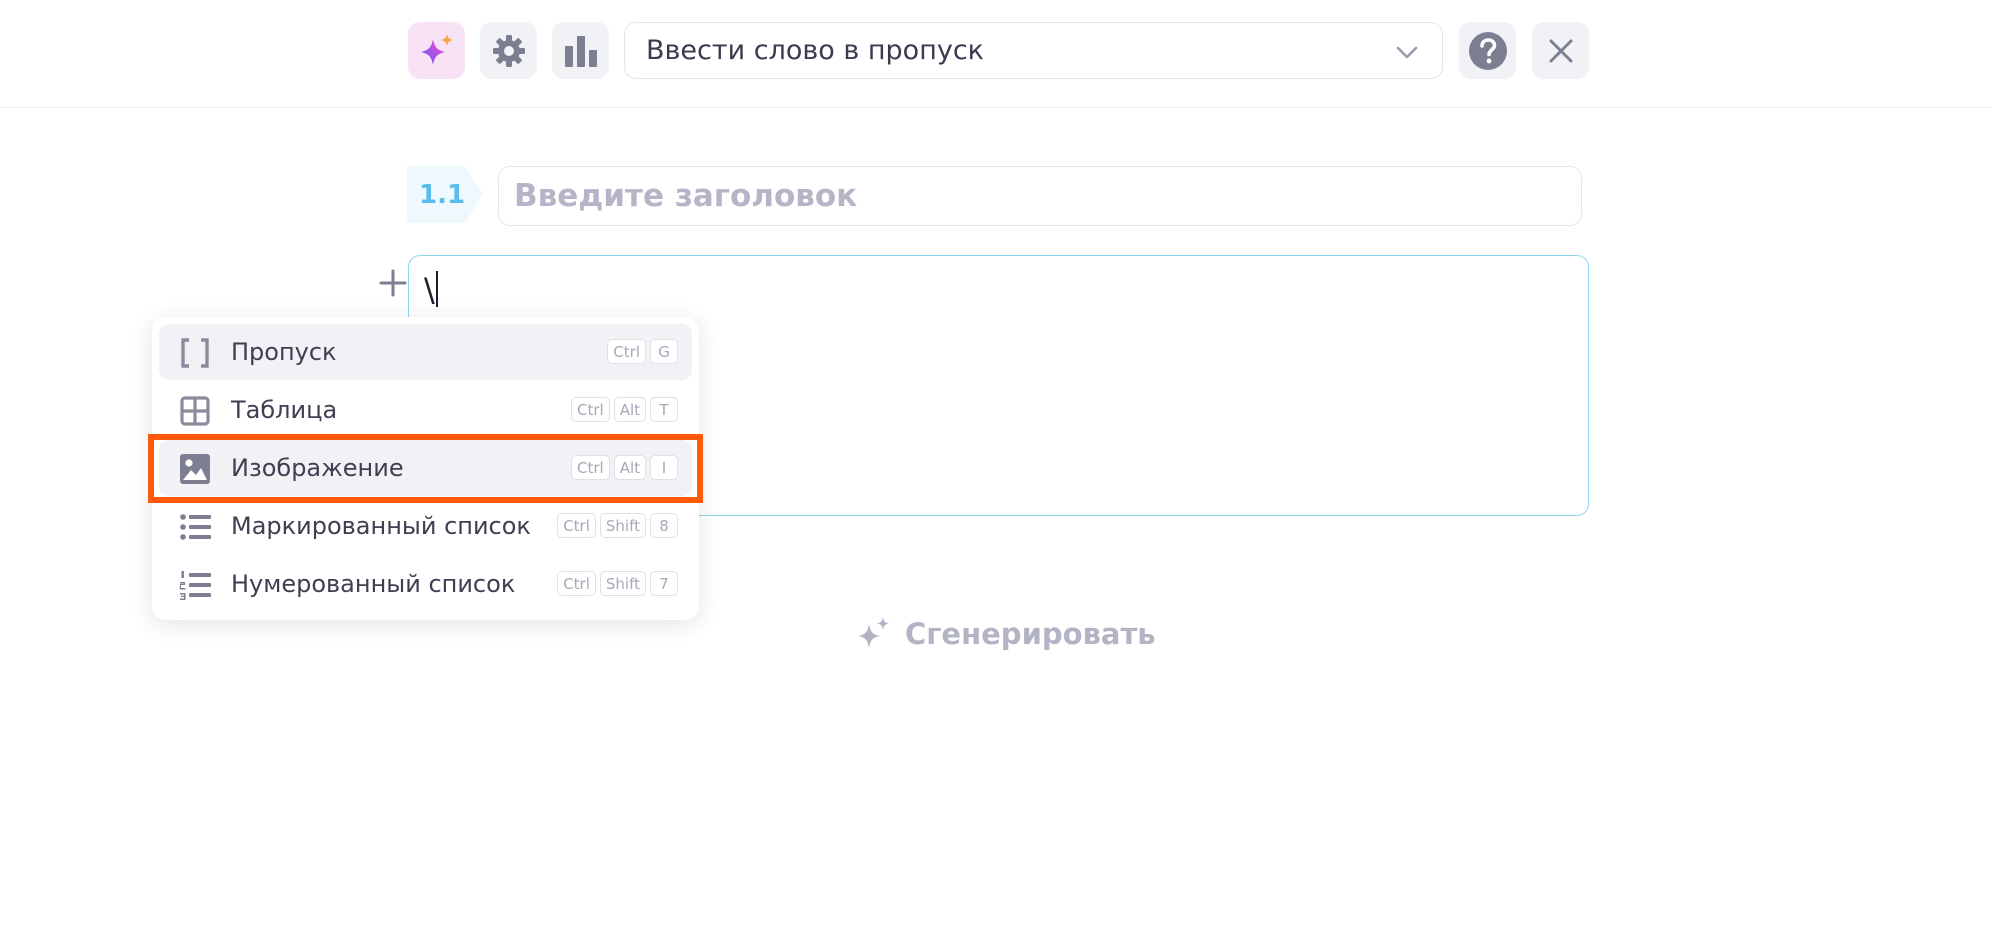  I want to click on bullet-list-icon, so click(195, 527).